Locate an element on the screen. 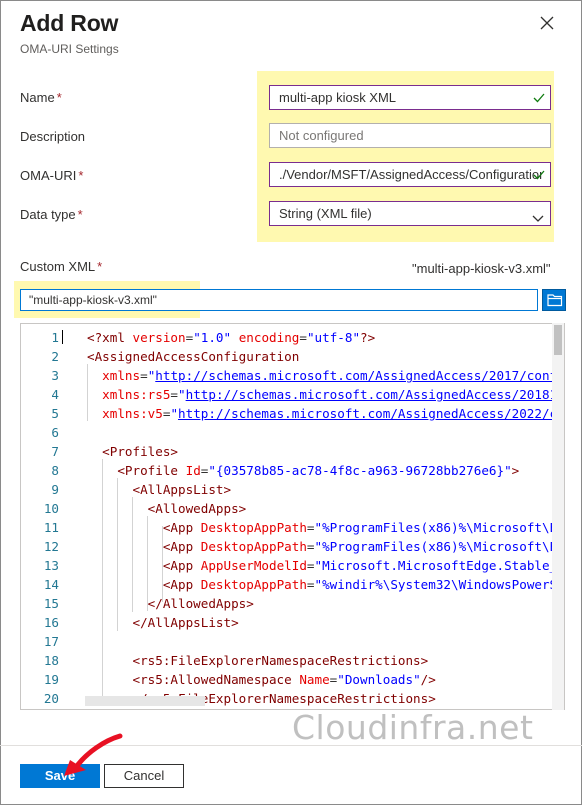 Image resolution: width=582 pixels, height=805 pixels. code-text: </AllAppsList> is located at coordinates (185, 622).